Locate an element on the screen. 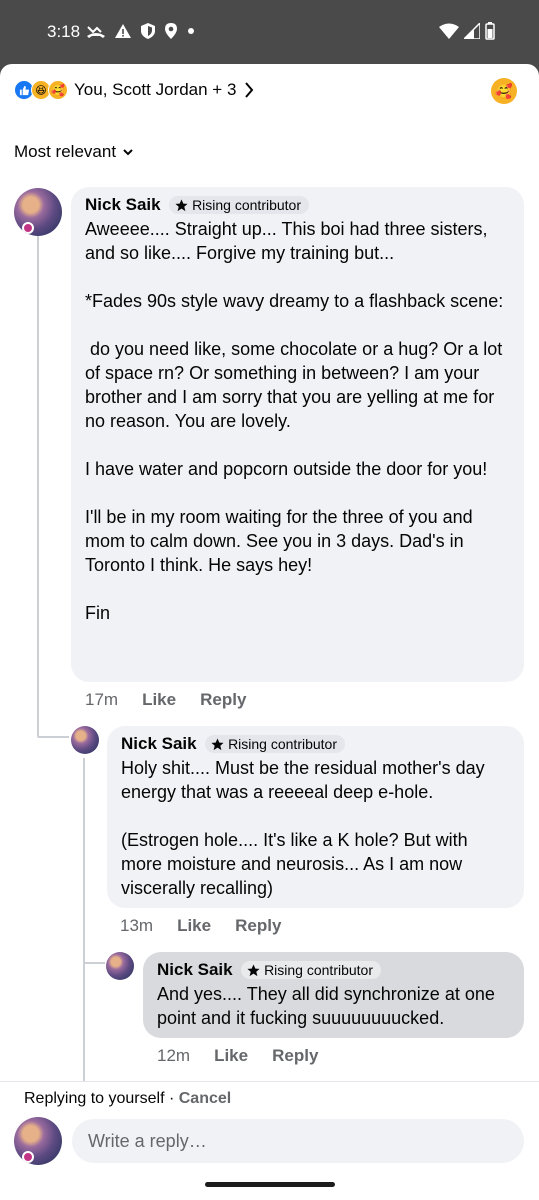 The width and height of the screenshot is (539, 1200). status-right-icons is located at coordinates (467, 31).